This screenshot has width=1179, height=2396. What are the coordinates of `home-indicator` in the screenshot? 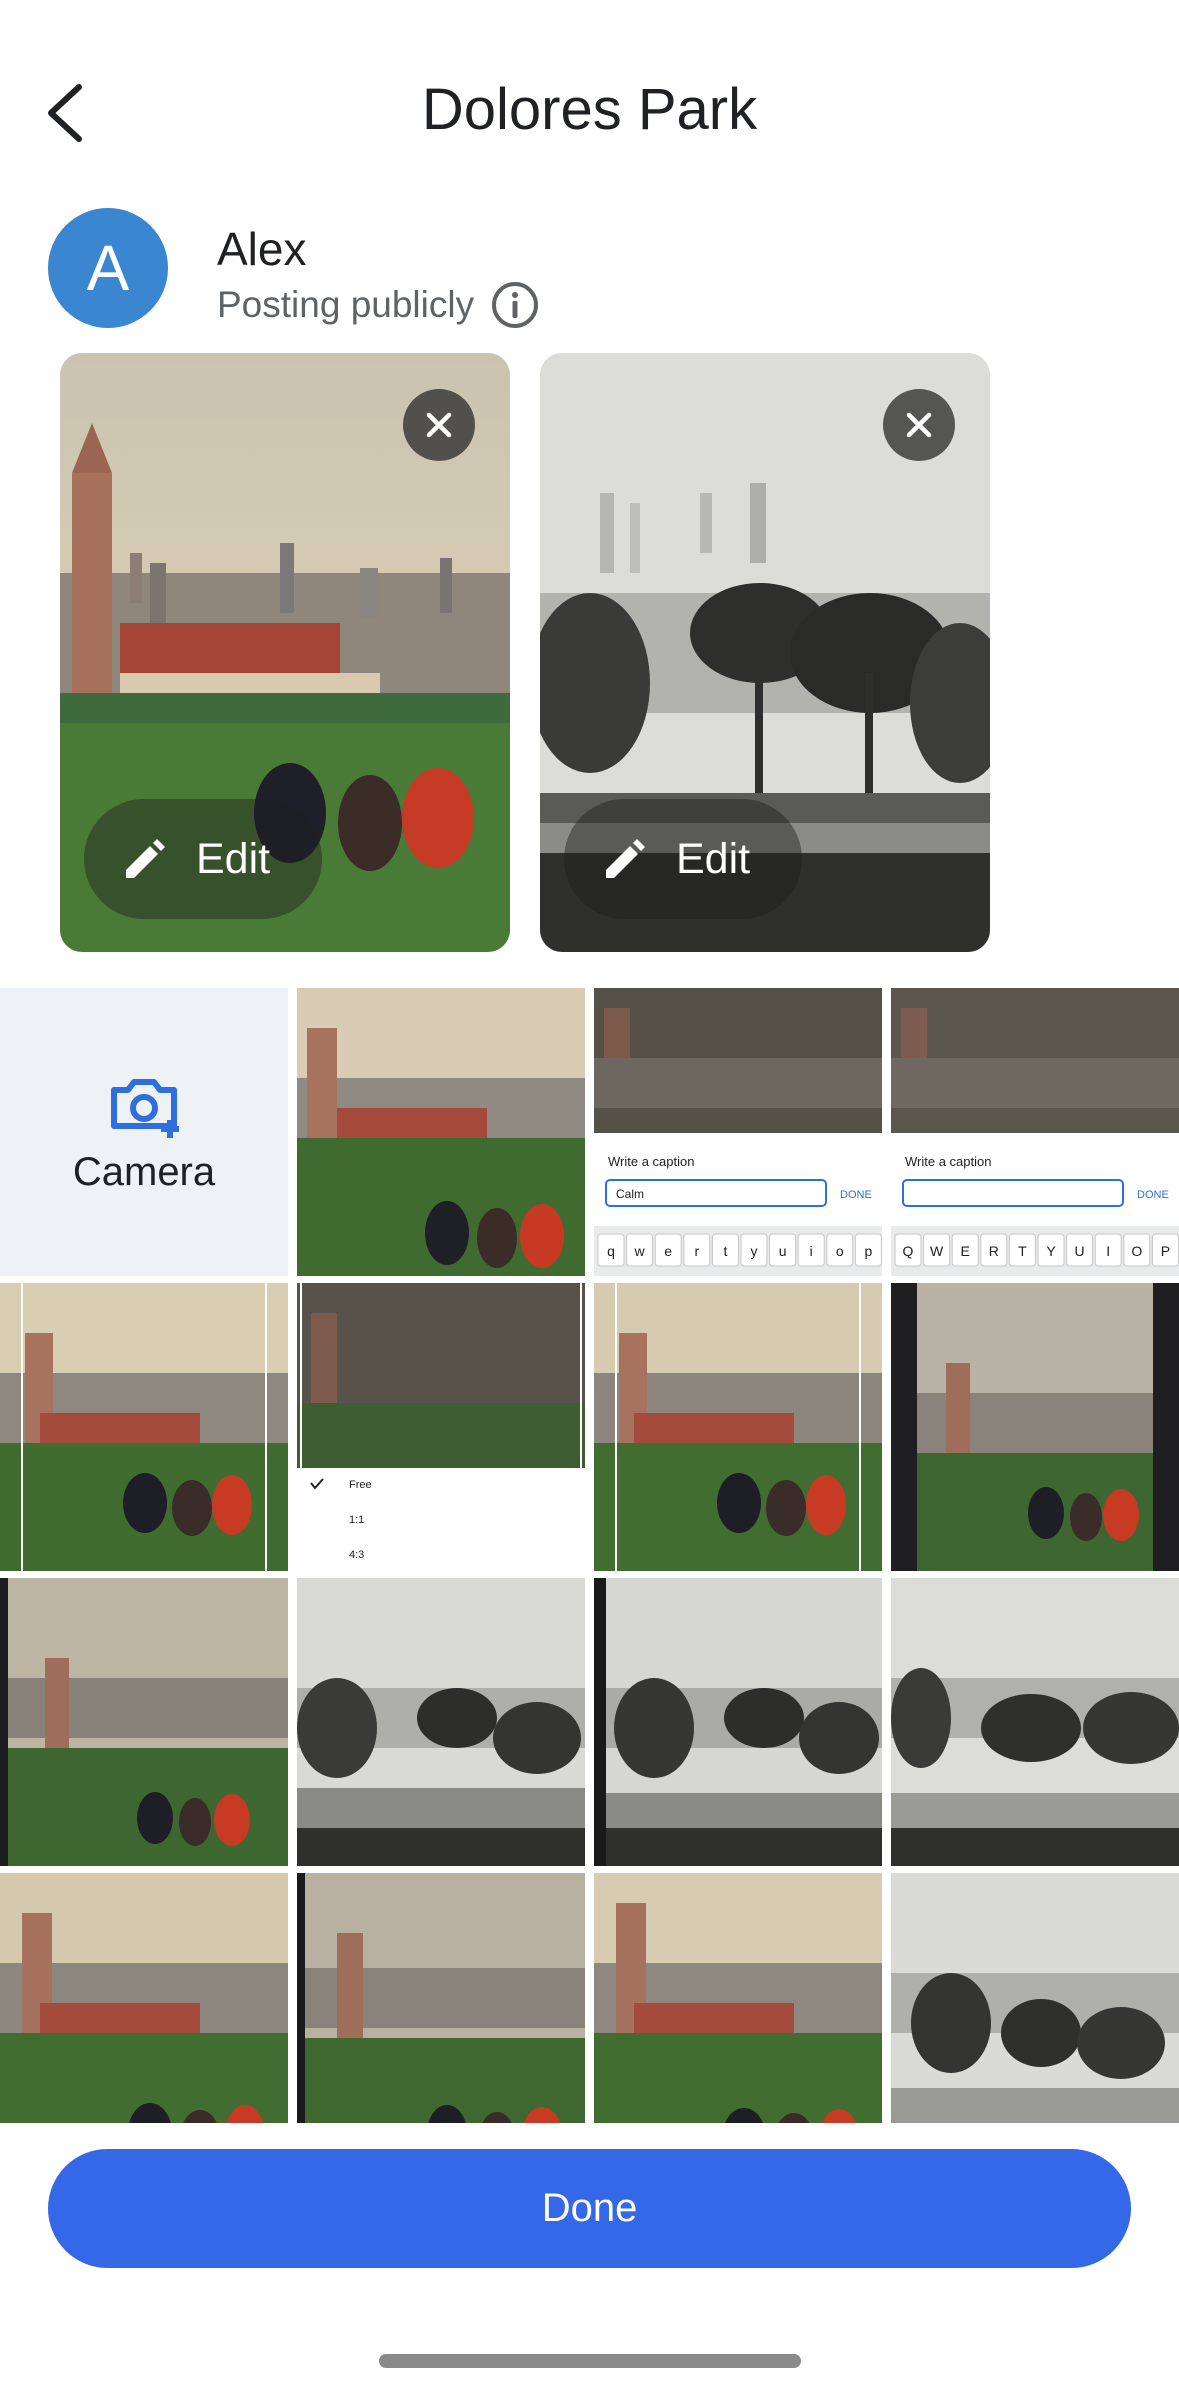 It's located at (590, 2361).